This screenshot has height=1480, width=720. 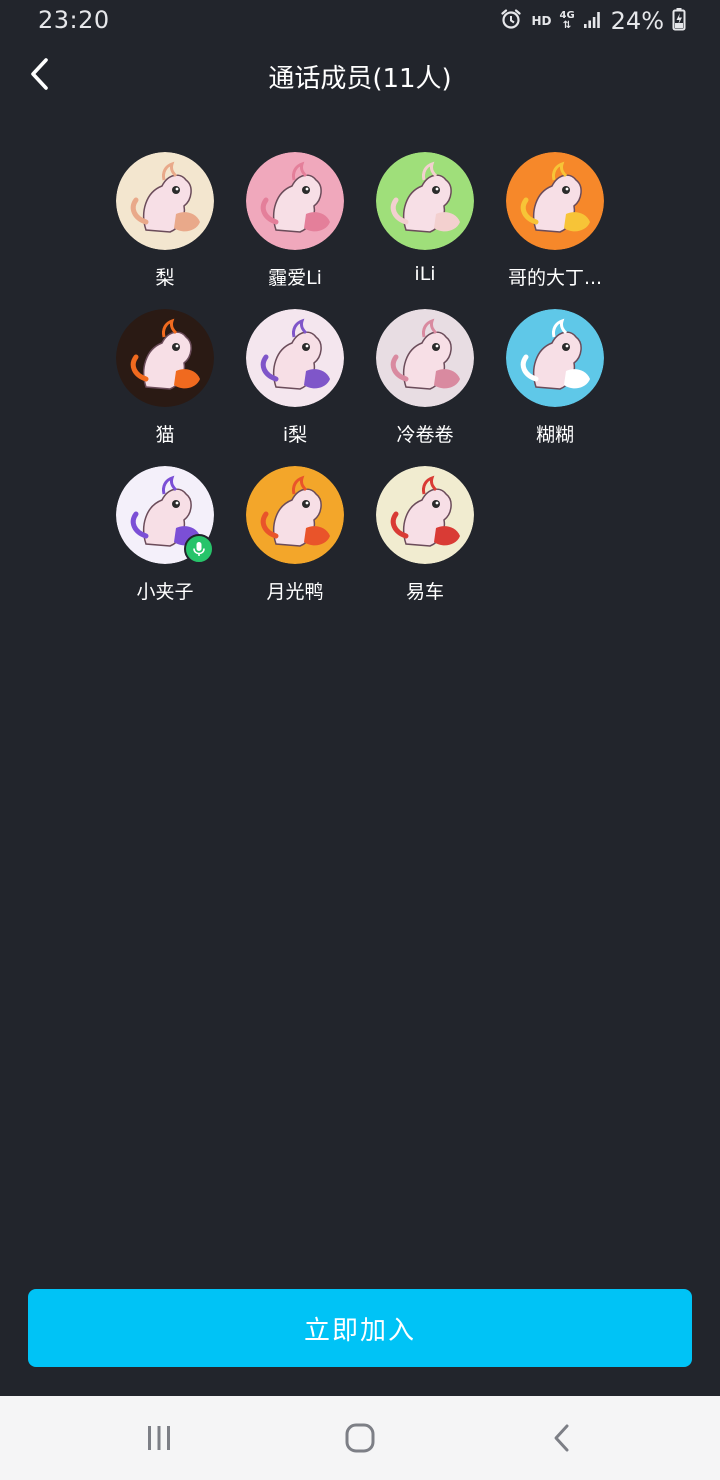 I want to click on member-name: 易车, so click(x=424, y=592).